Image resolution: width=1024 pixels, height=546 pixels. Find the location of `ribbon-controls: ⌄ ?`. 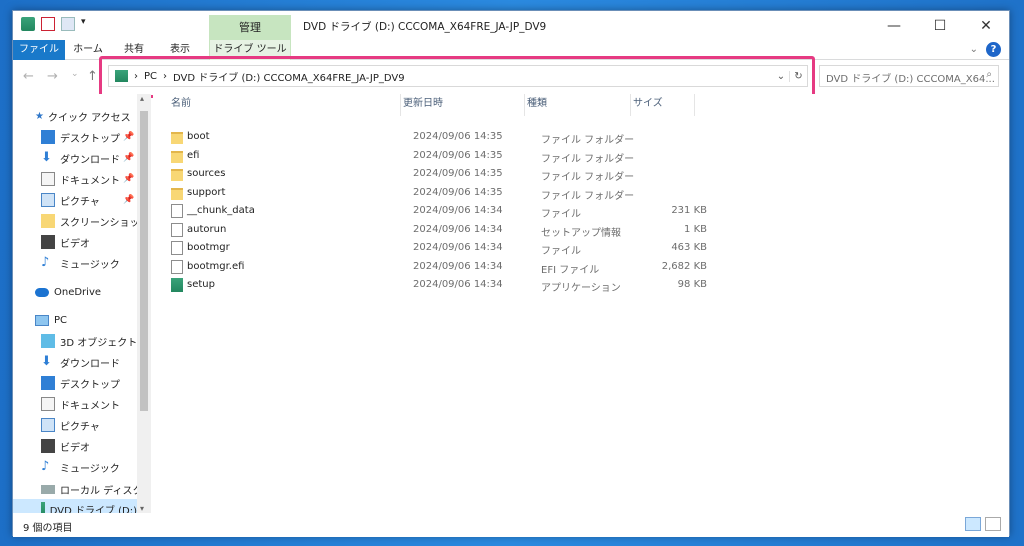

ribbon-controls: ⌄ ? is located at coordinates (985, 49).